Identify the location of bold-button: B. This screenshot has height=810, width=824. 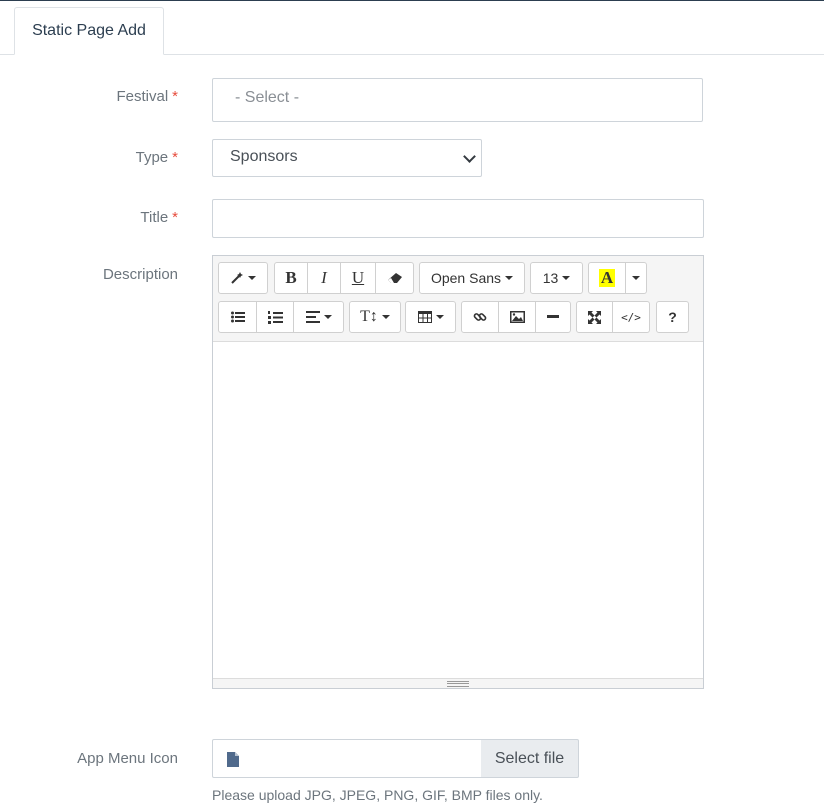
(291, 278).